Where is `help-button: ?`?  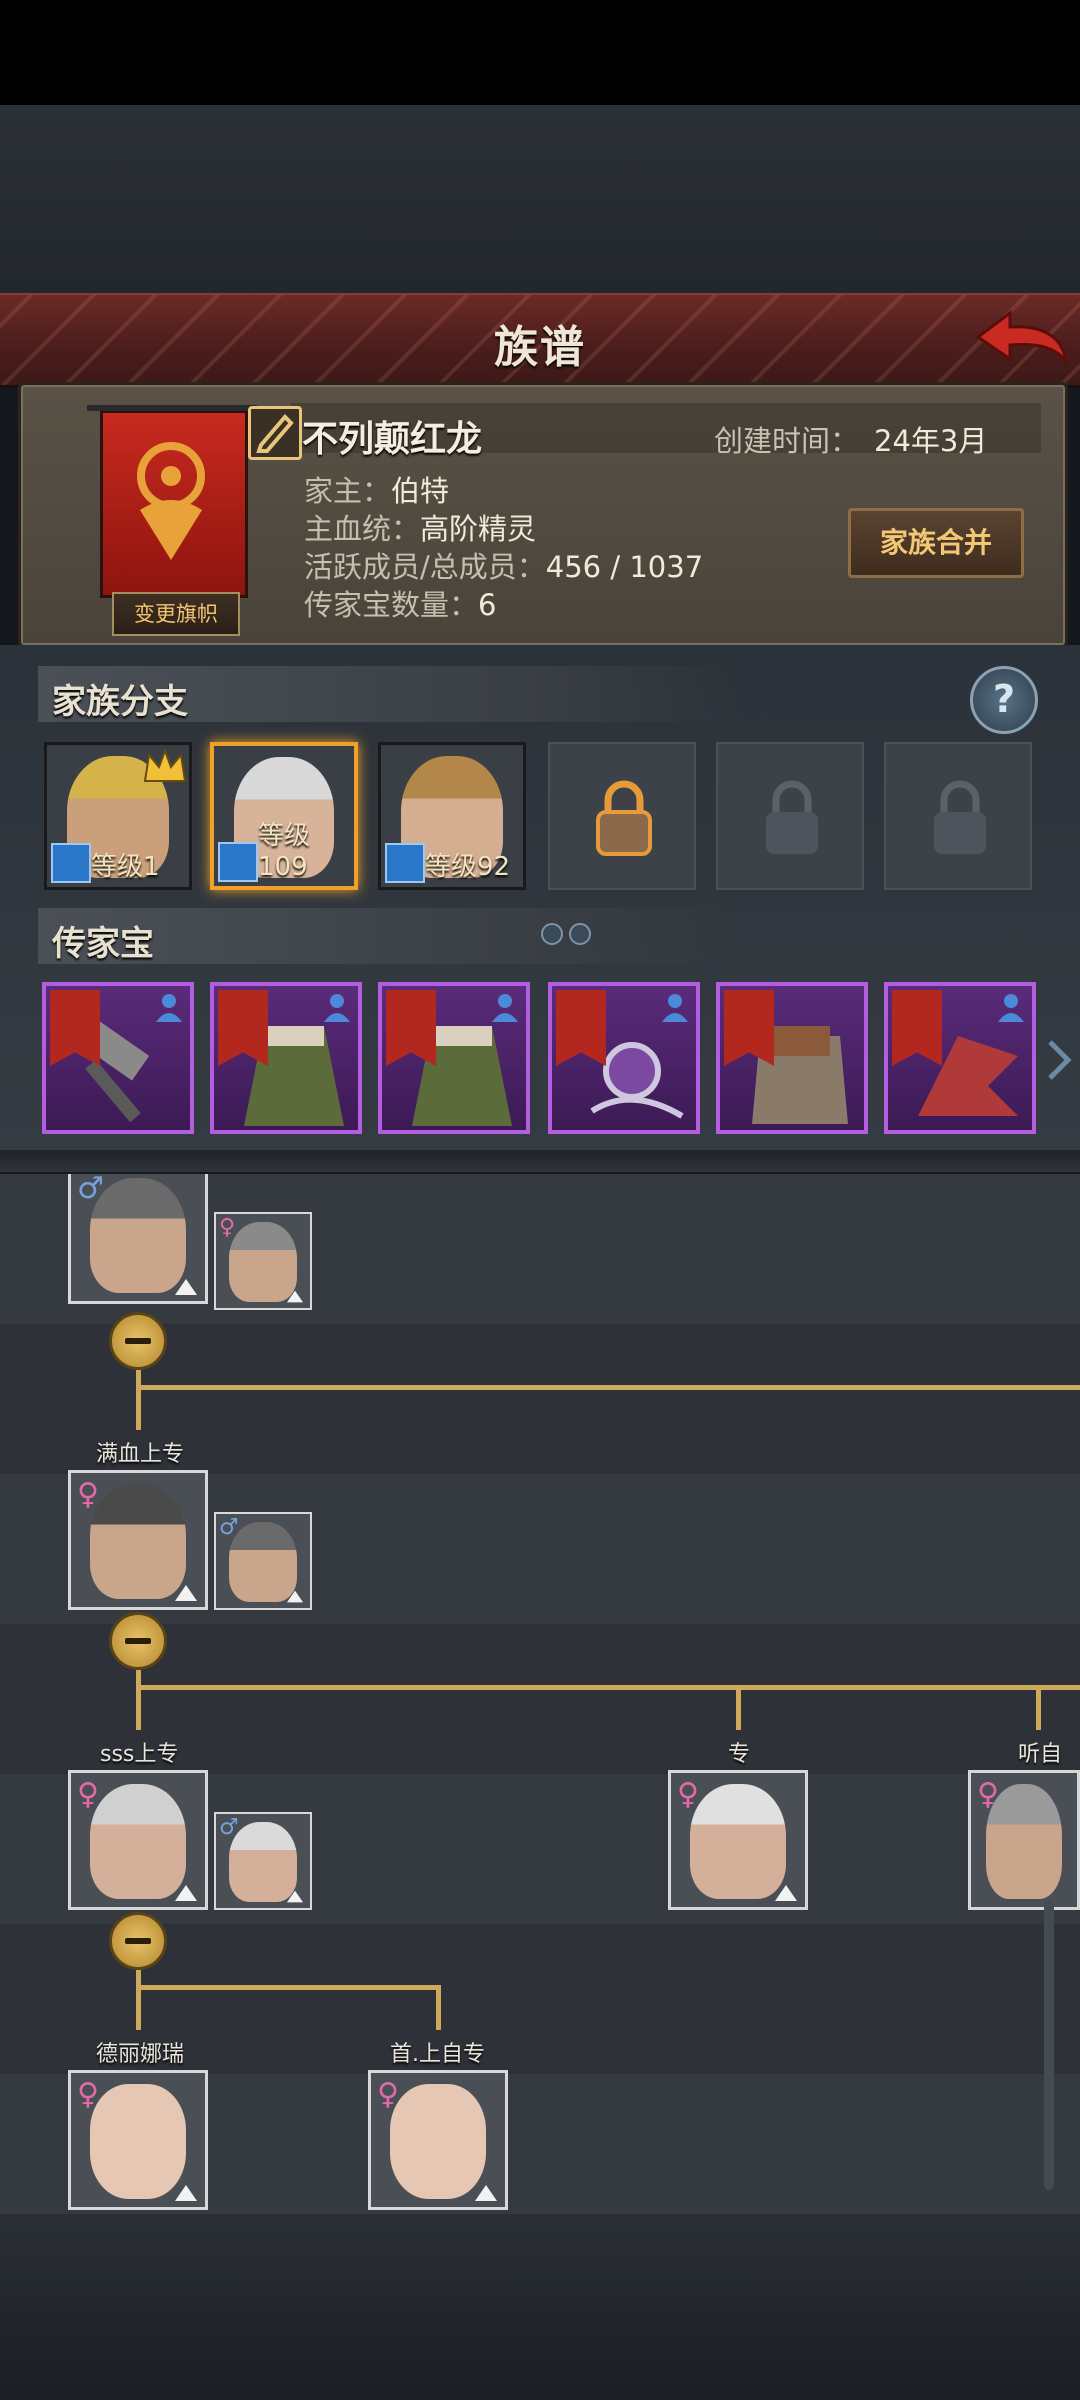 help-button: ? is located at coordinates (1004, 700).